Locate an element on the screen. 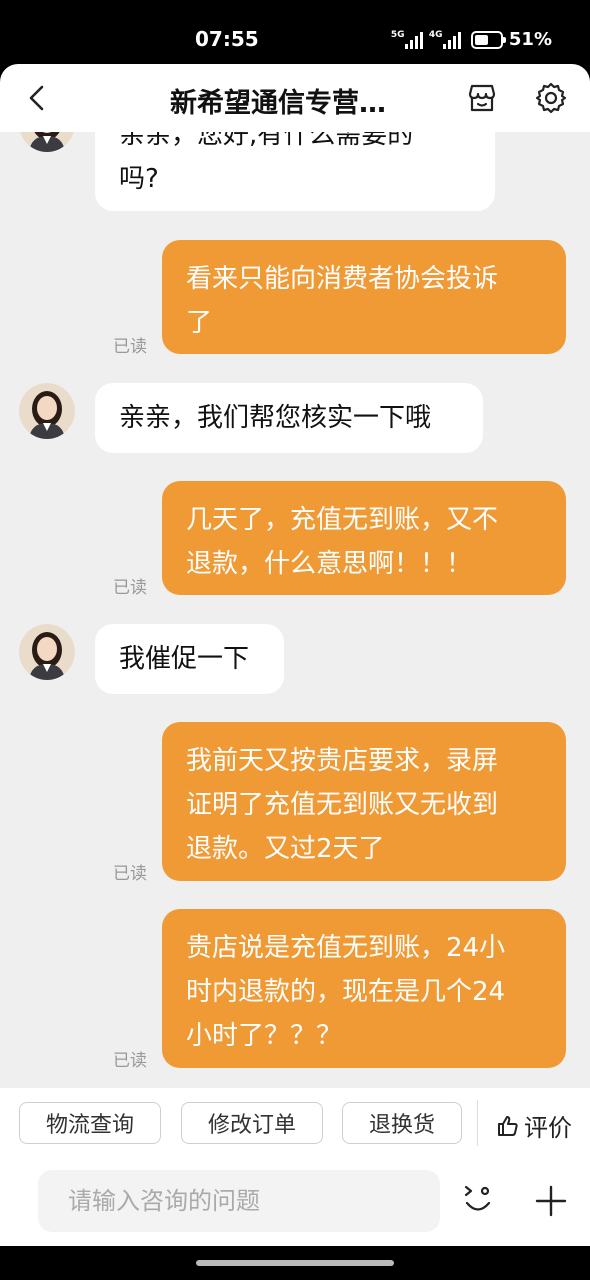 The image size is (590, 1280). signal-5g-icon: 5G is located at coordinates (407, 39).